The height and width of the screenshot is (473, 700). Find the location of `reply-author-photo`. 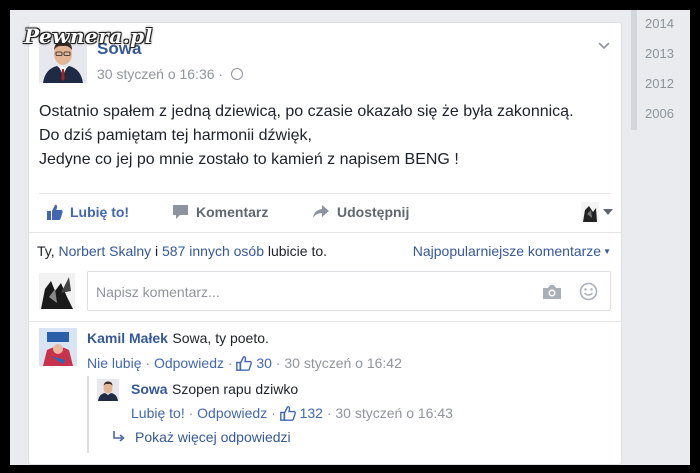

reply-author-photo is located at coordinates (108, 390).